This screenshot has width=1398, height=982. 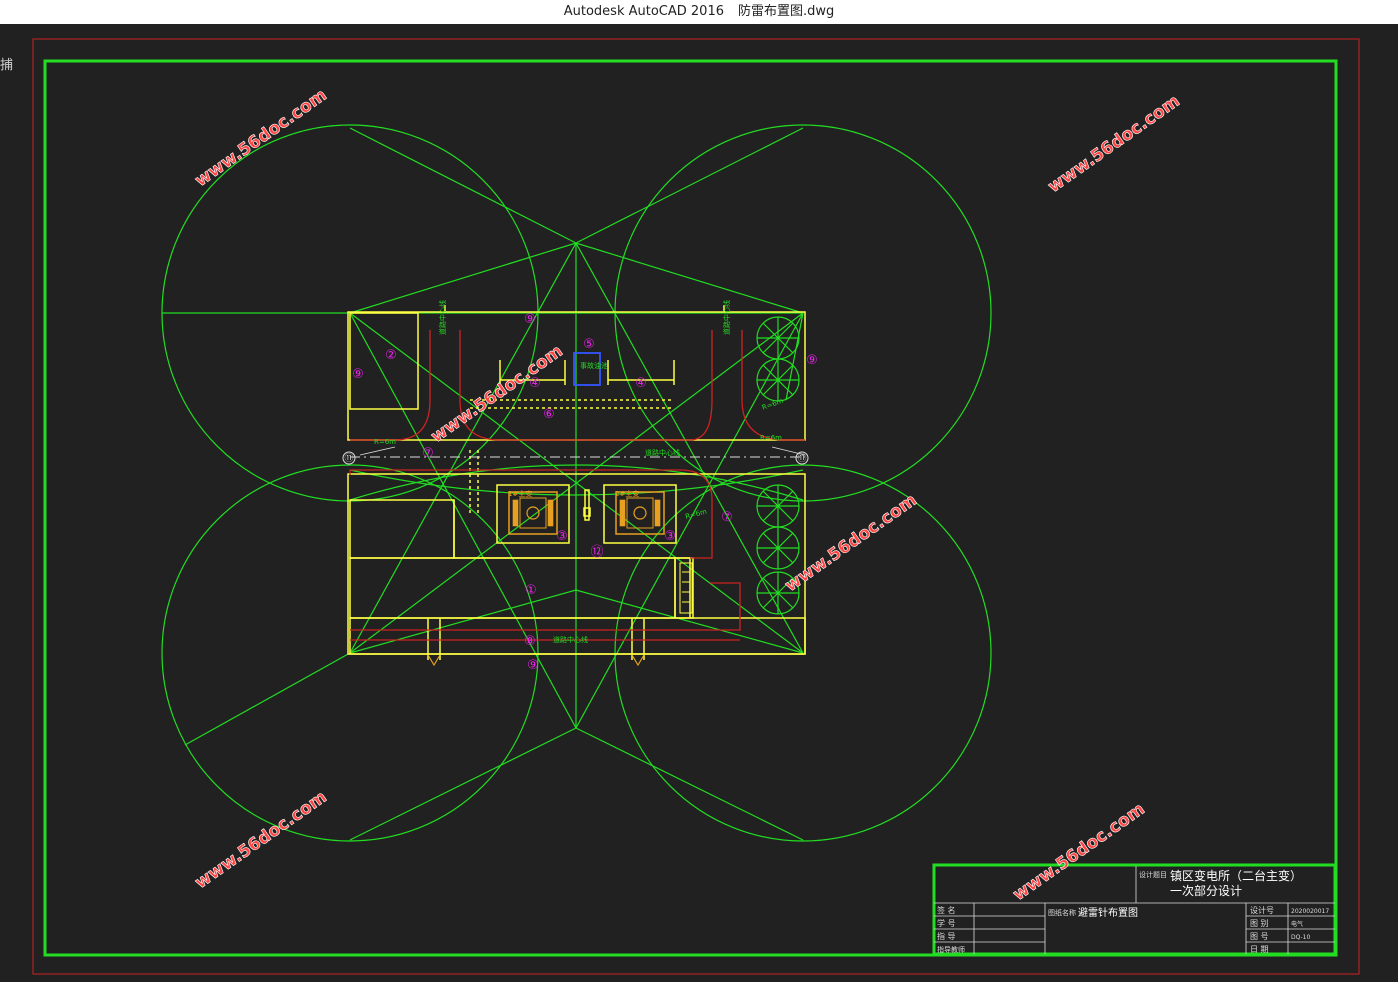 What do you see at coordinates (801, 458) in the screenshot?
I see `axis-11-right: ⑪` at bounding box center [801, 458].